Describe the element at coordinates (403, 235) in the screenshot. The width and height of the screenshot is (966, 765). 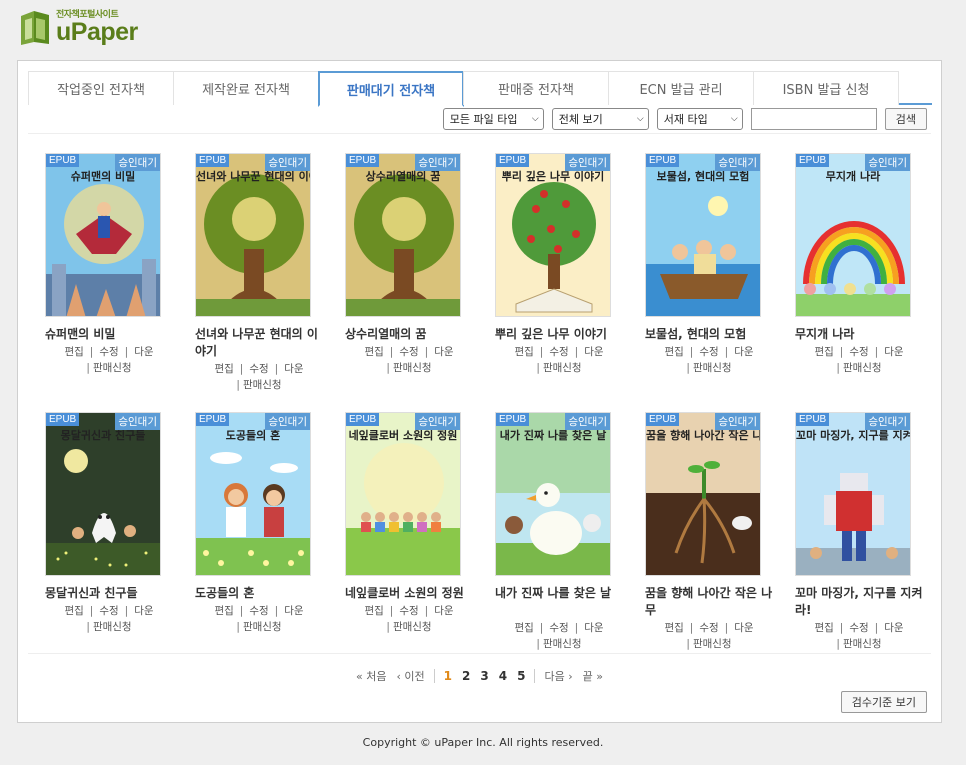
I see `book-cover: 상수리열매의 꿈 EPUB 승인대기` at that location.